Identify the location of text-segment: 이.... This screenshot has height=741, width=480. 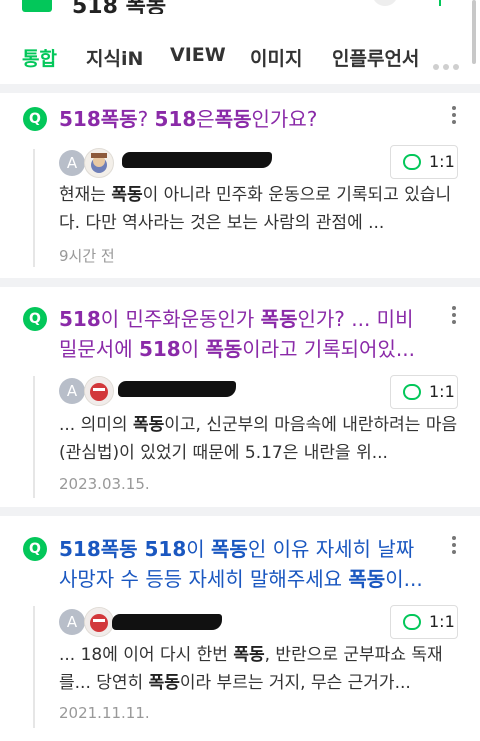
(404, 579).